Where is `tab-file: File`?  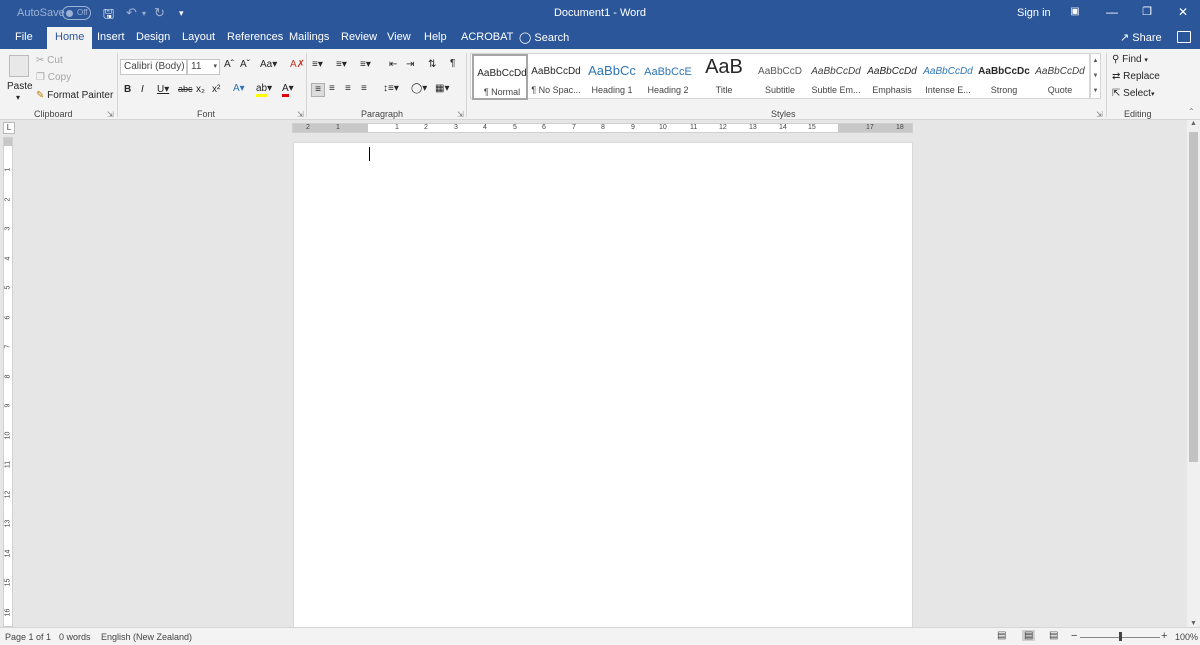 tab-file: File is located at coordinates (24, 37).